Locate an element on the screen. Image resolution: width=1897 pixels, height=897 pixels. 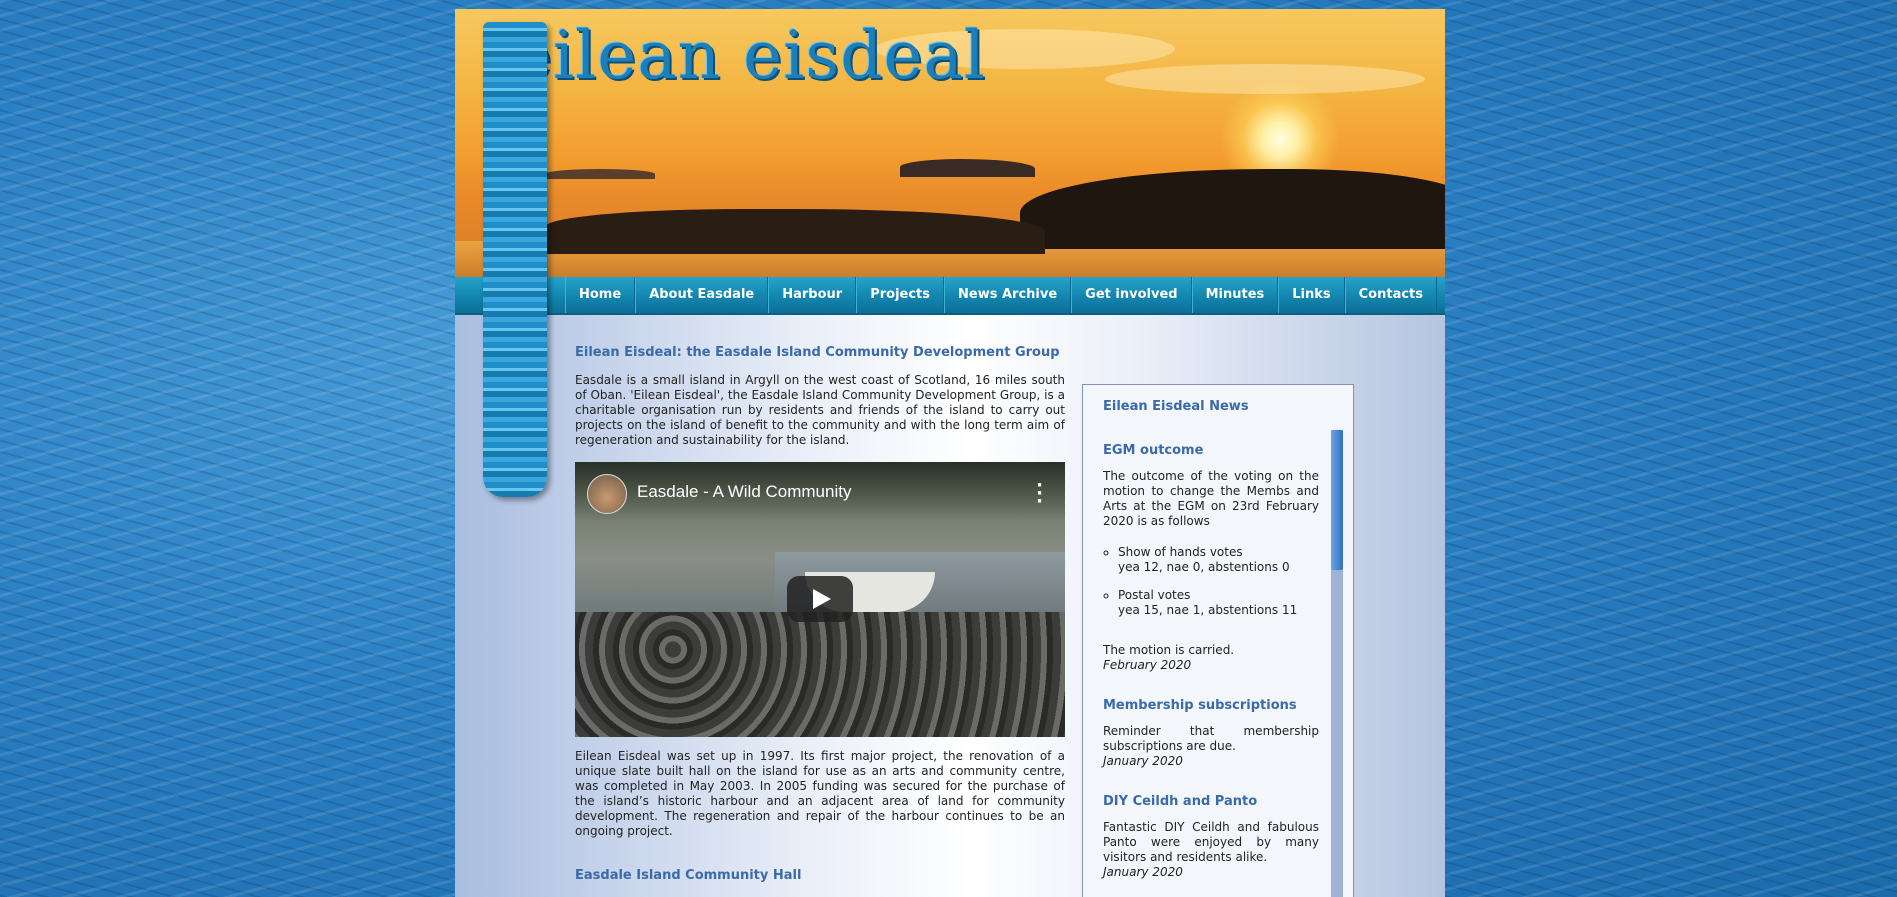
video-frame-rocks is located at coordinates (820, 674).